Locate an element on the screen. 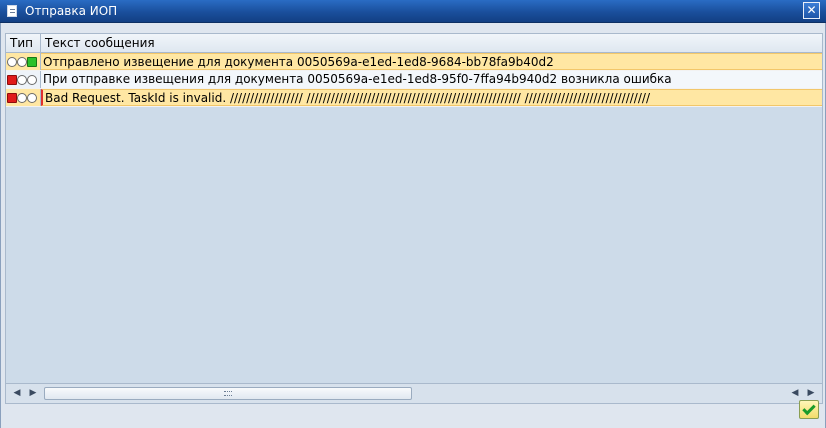  scroll-left-end-button: ◀ is located at coordinates (795, 393).